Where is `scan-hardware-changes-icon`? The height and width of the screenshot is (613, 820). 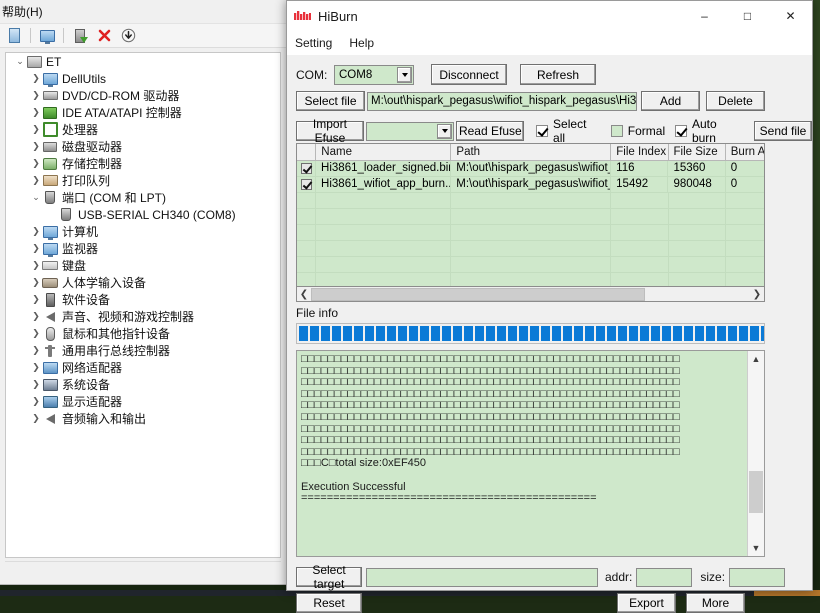 scan-hardware-changes-icon is located at coordinates (128, 35).